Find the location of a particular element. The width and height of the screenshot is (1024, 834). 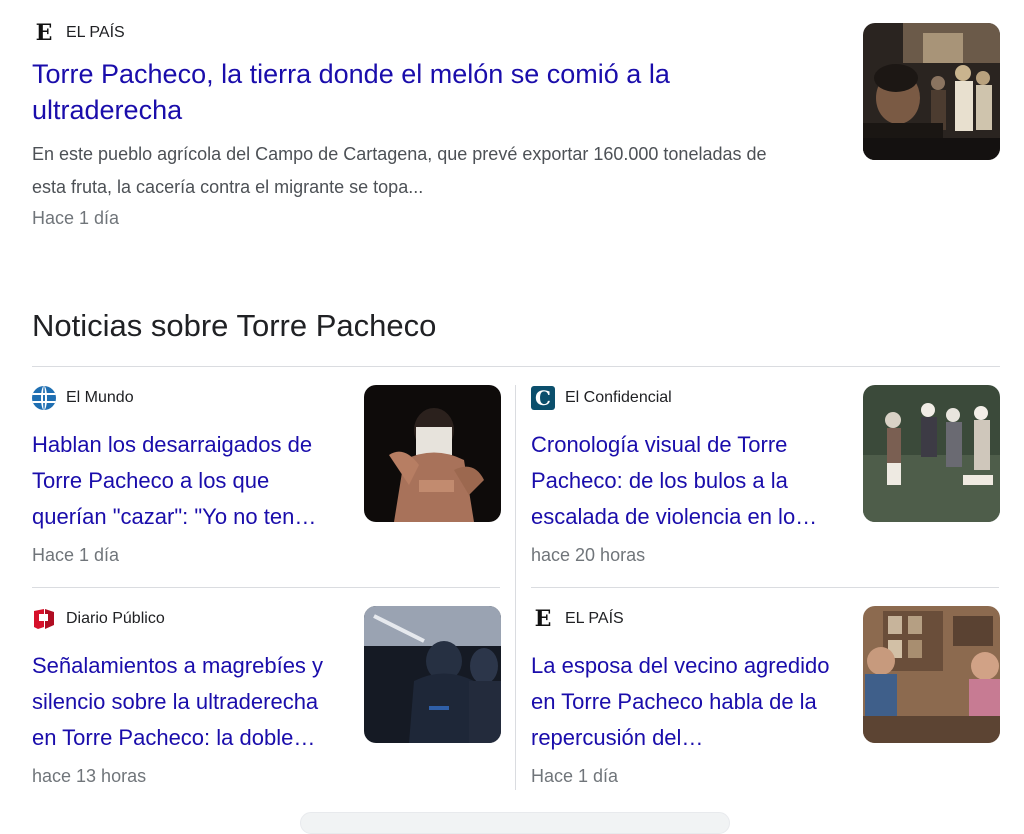

top-result-time: Hace 1 día is located at coordinates (76, 218).